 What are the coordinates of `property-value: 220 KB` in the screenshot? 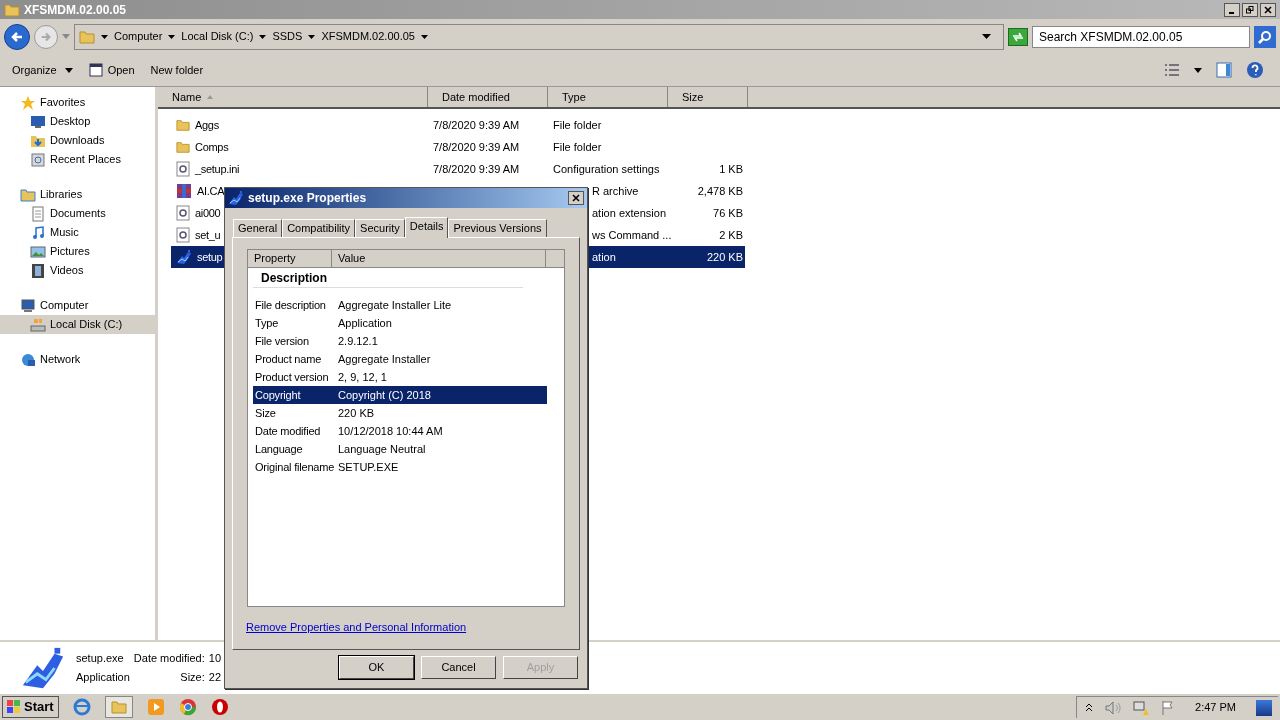 It's located at (356, 413).